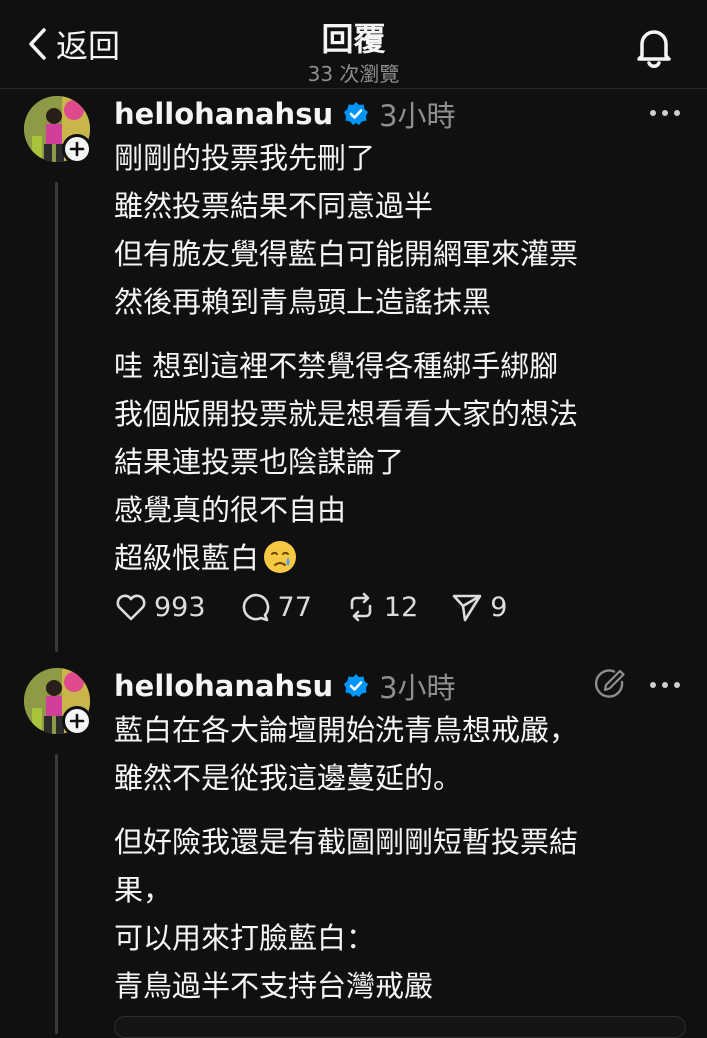  I want to click on comment-count: 77, so click(294, 607).